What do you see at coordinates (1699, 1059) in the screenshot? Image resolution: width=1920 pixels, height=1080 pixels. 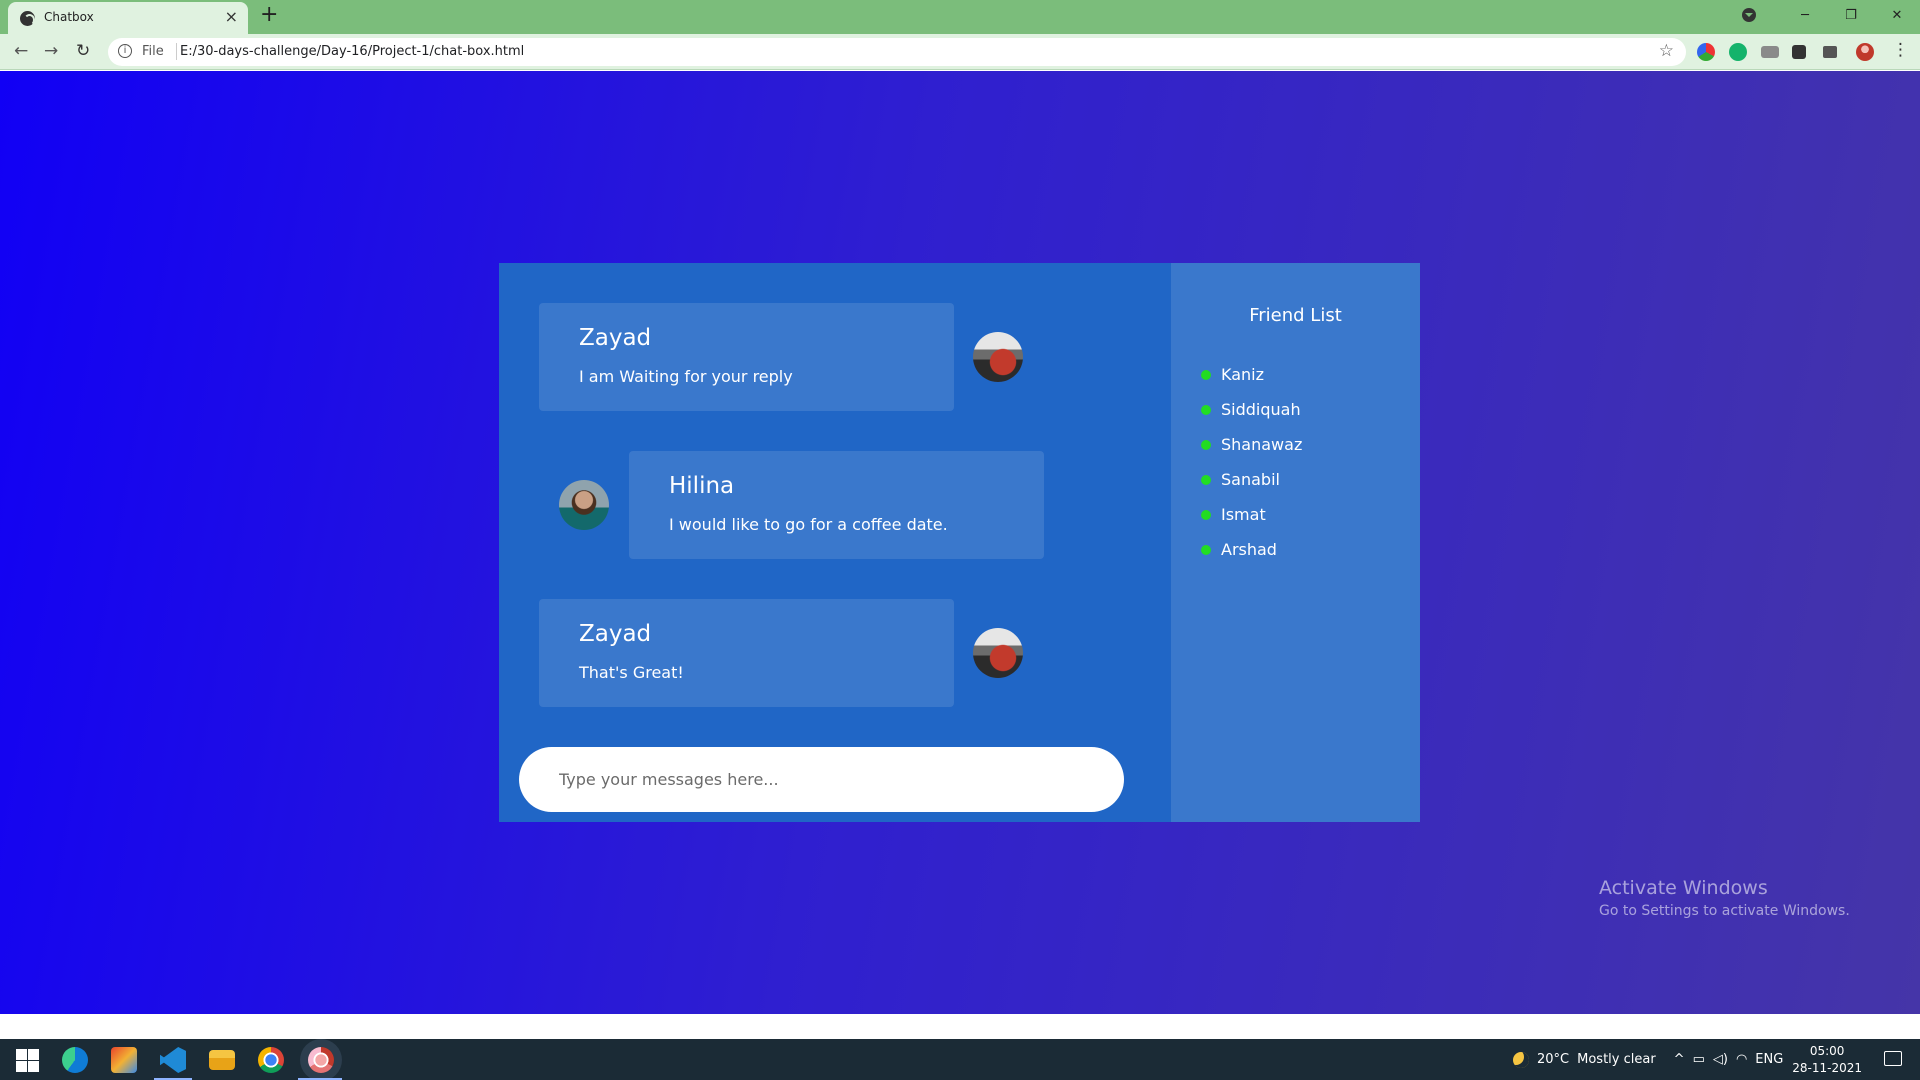 I see `meet-now-icon: ▭` at bounding box center [1699, 1059].